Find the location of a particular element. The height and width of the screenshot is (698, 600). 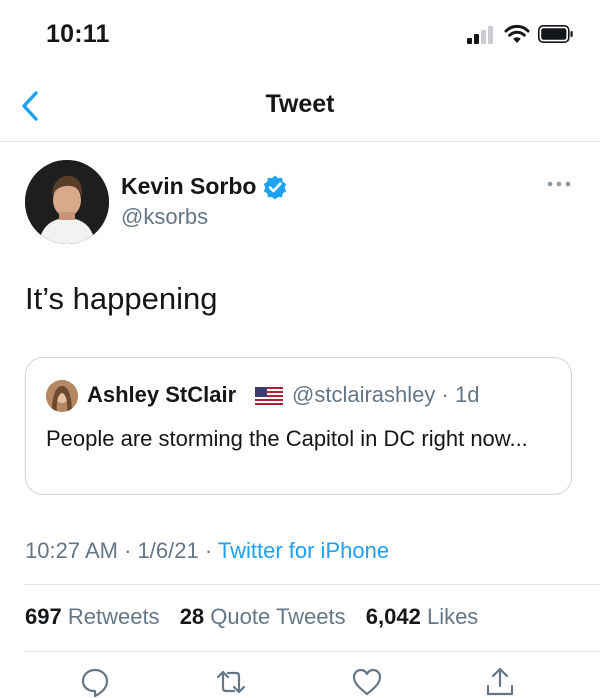

us-flag-icon is located at coordinates (269, 396).